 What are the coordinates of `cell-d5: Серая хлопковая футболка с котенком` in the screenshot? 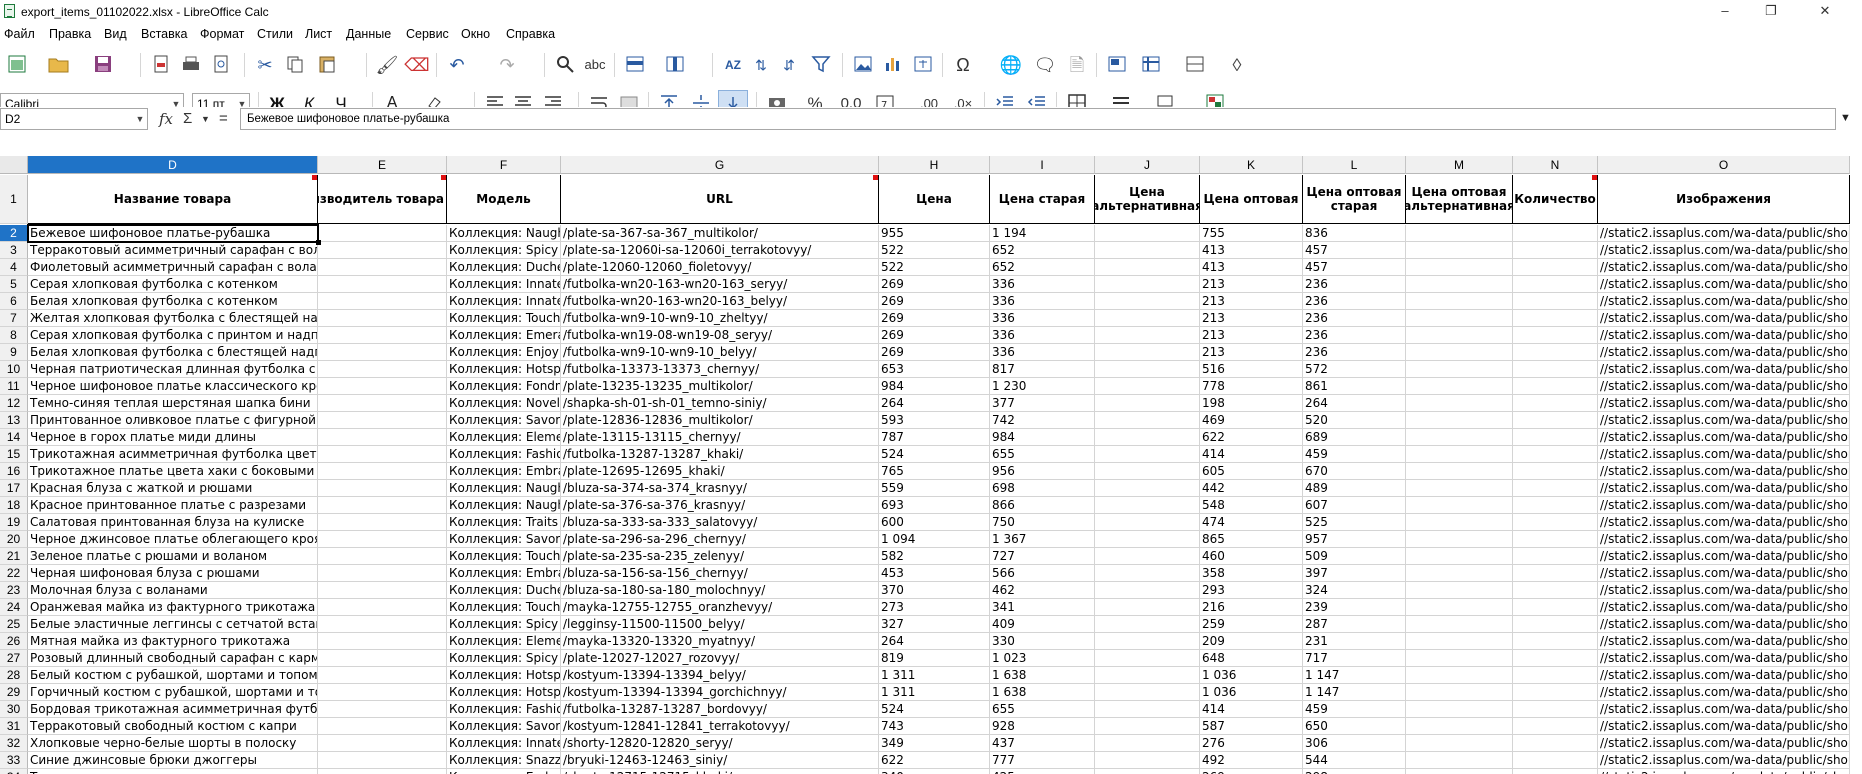 It's located at (173, 284).